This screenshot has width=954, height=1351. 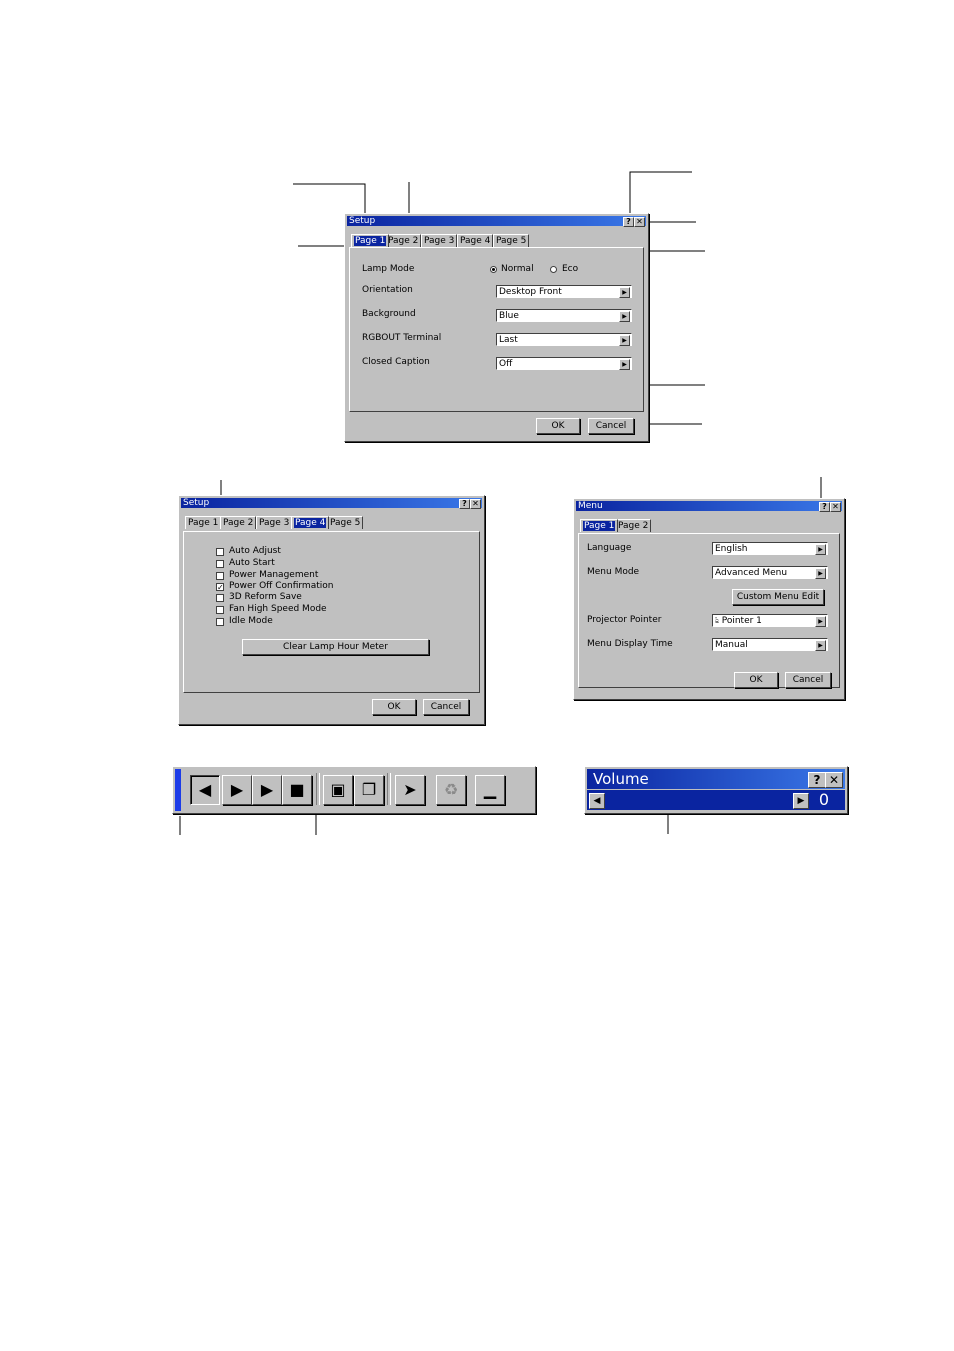 What do you see at coordinates (388, 269) in the screenshot?
I see `lamp-mode-label: Lamp Mode` at bounding box center [388, 269].